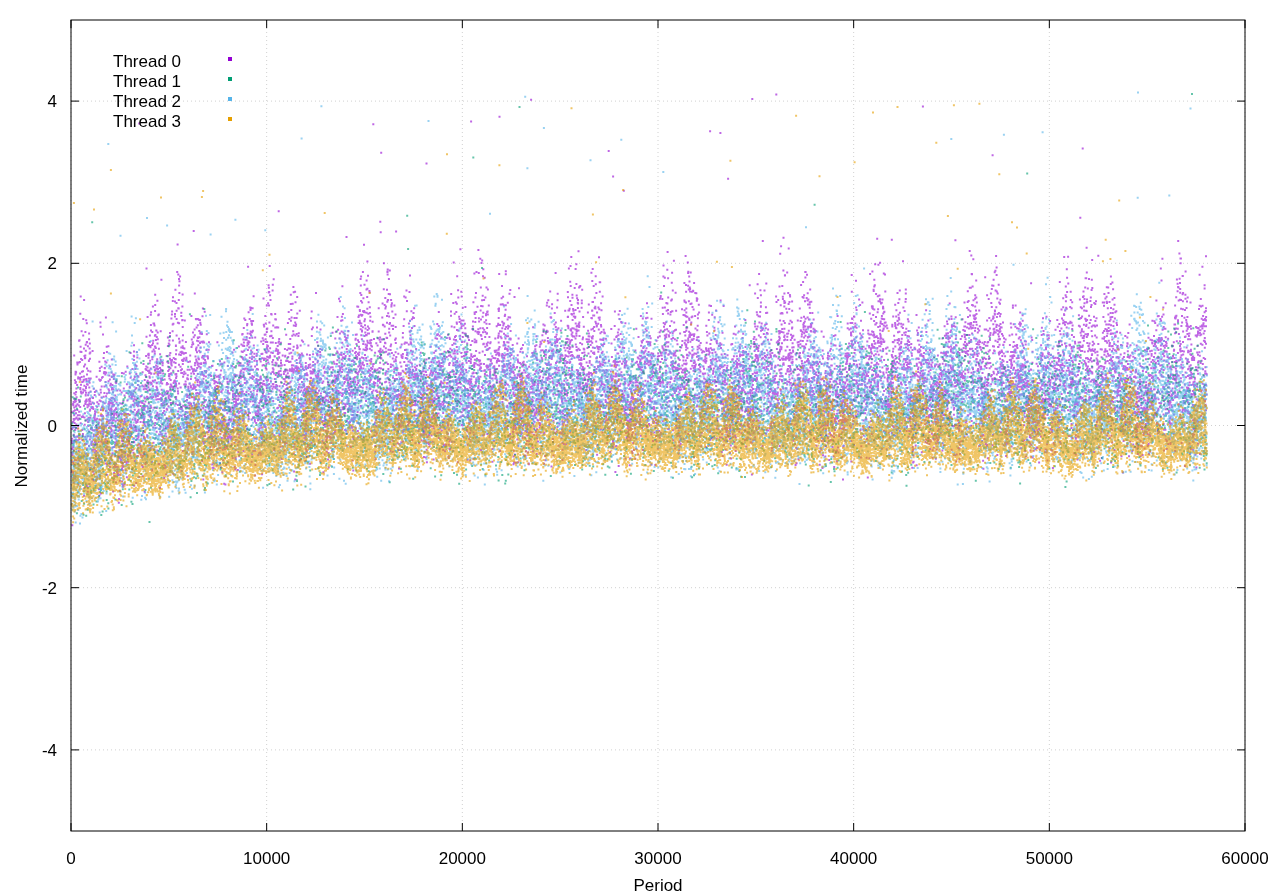 This screenshot has width=1280, height=896. I want to click on legend-label: Thread 0, so click(147, 61).